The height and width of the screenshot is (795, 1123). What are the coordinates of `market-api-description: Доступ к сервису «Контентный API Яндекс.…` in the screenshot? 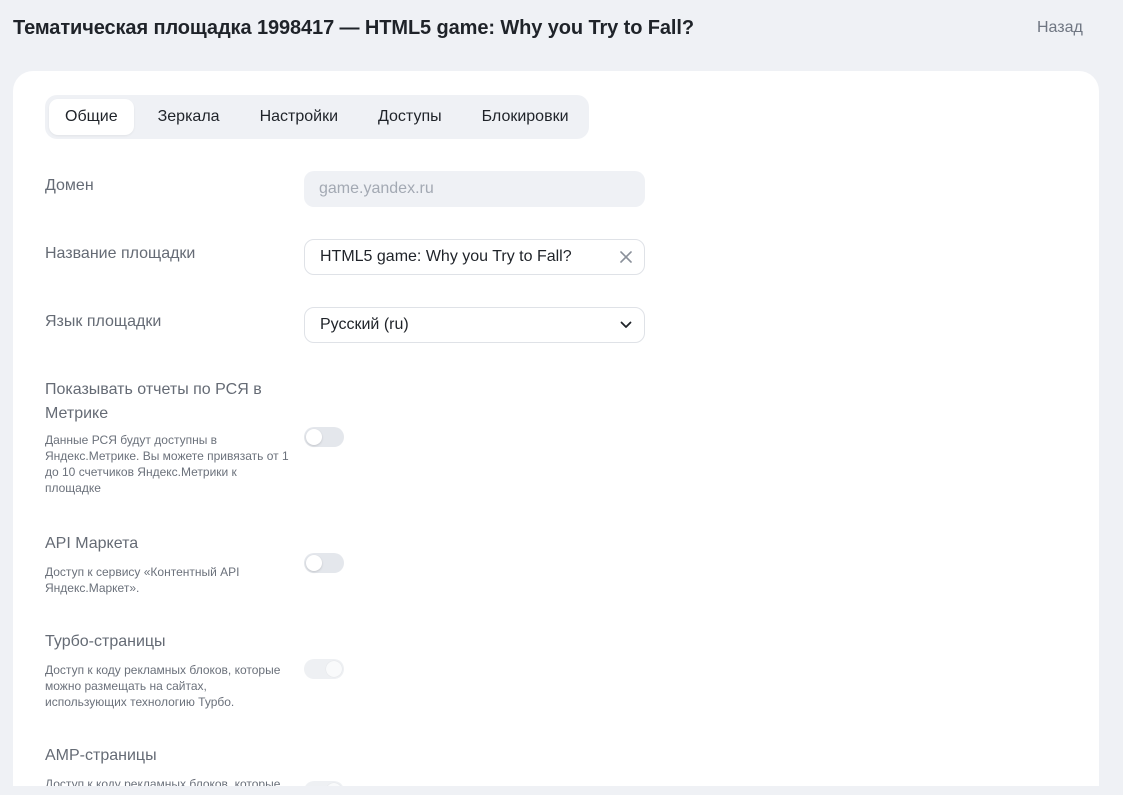 It's located at (142, 580).